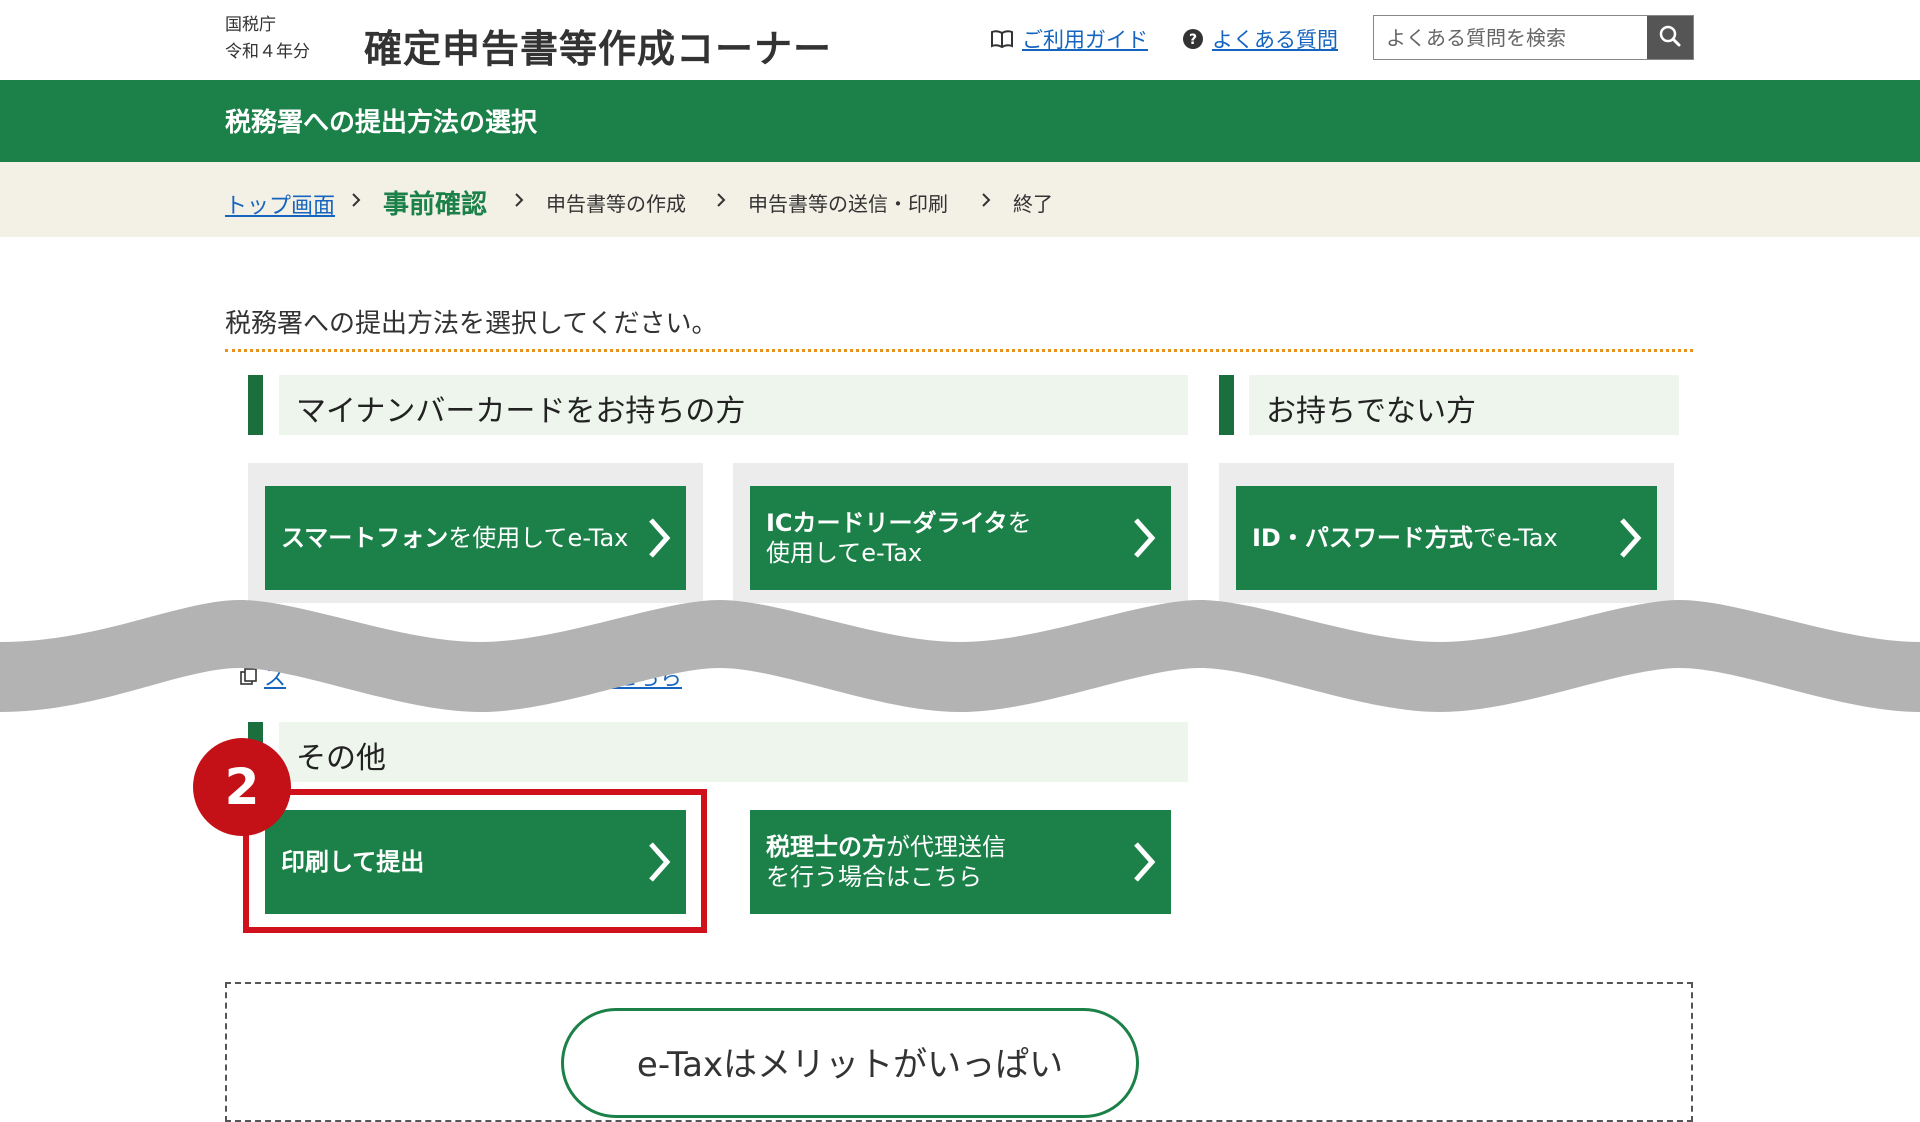  I want to click on search-icon, so click(1670, 38).